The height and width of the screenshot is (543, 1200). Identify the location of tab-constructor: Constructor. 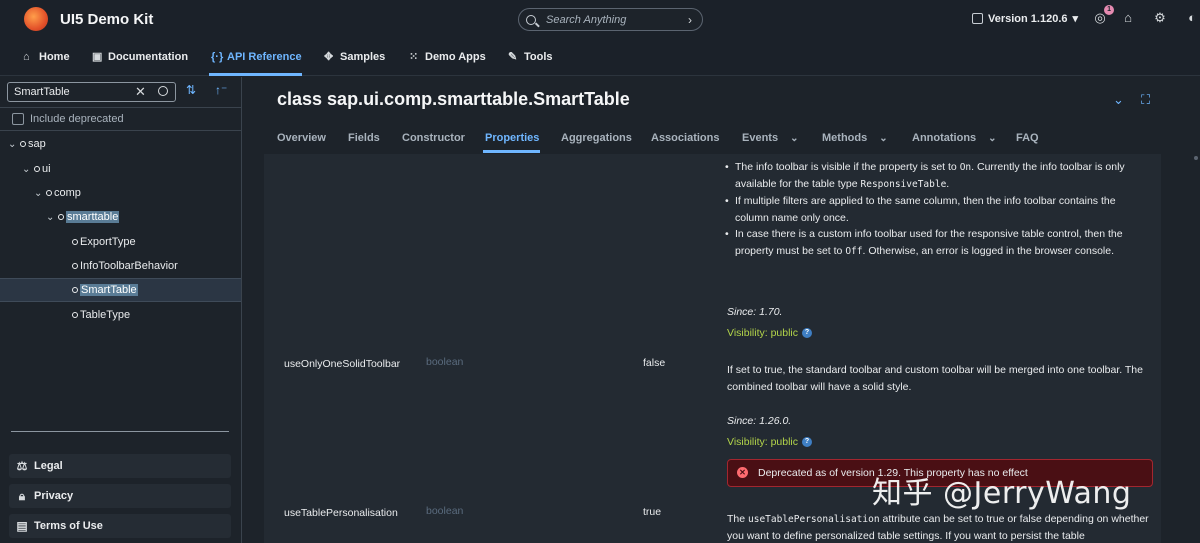
(433, 138).